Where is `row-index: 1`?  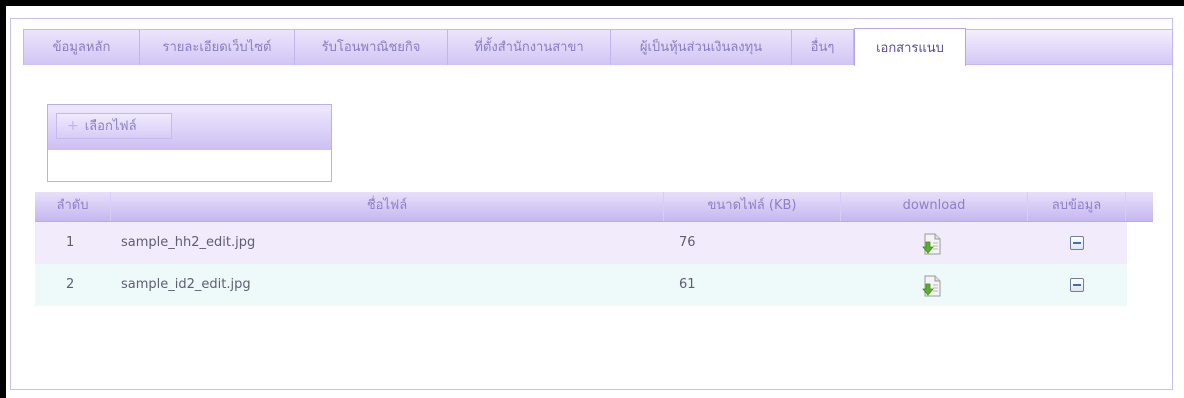
row-index: 1 is located at coordinates (70, 242).